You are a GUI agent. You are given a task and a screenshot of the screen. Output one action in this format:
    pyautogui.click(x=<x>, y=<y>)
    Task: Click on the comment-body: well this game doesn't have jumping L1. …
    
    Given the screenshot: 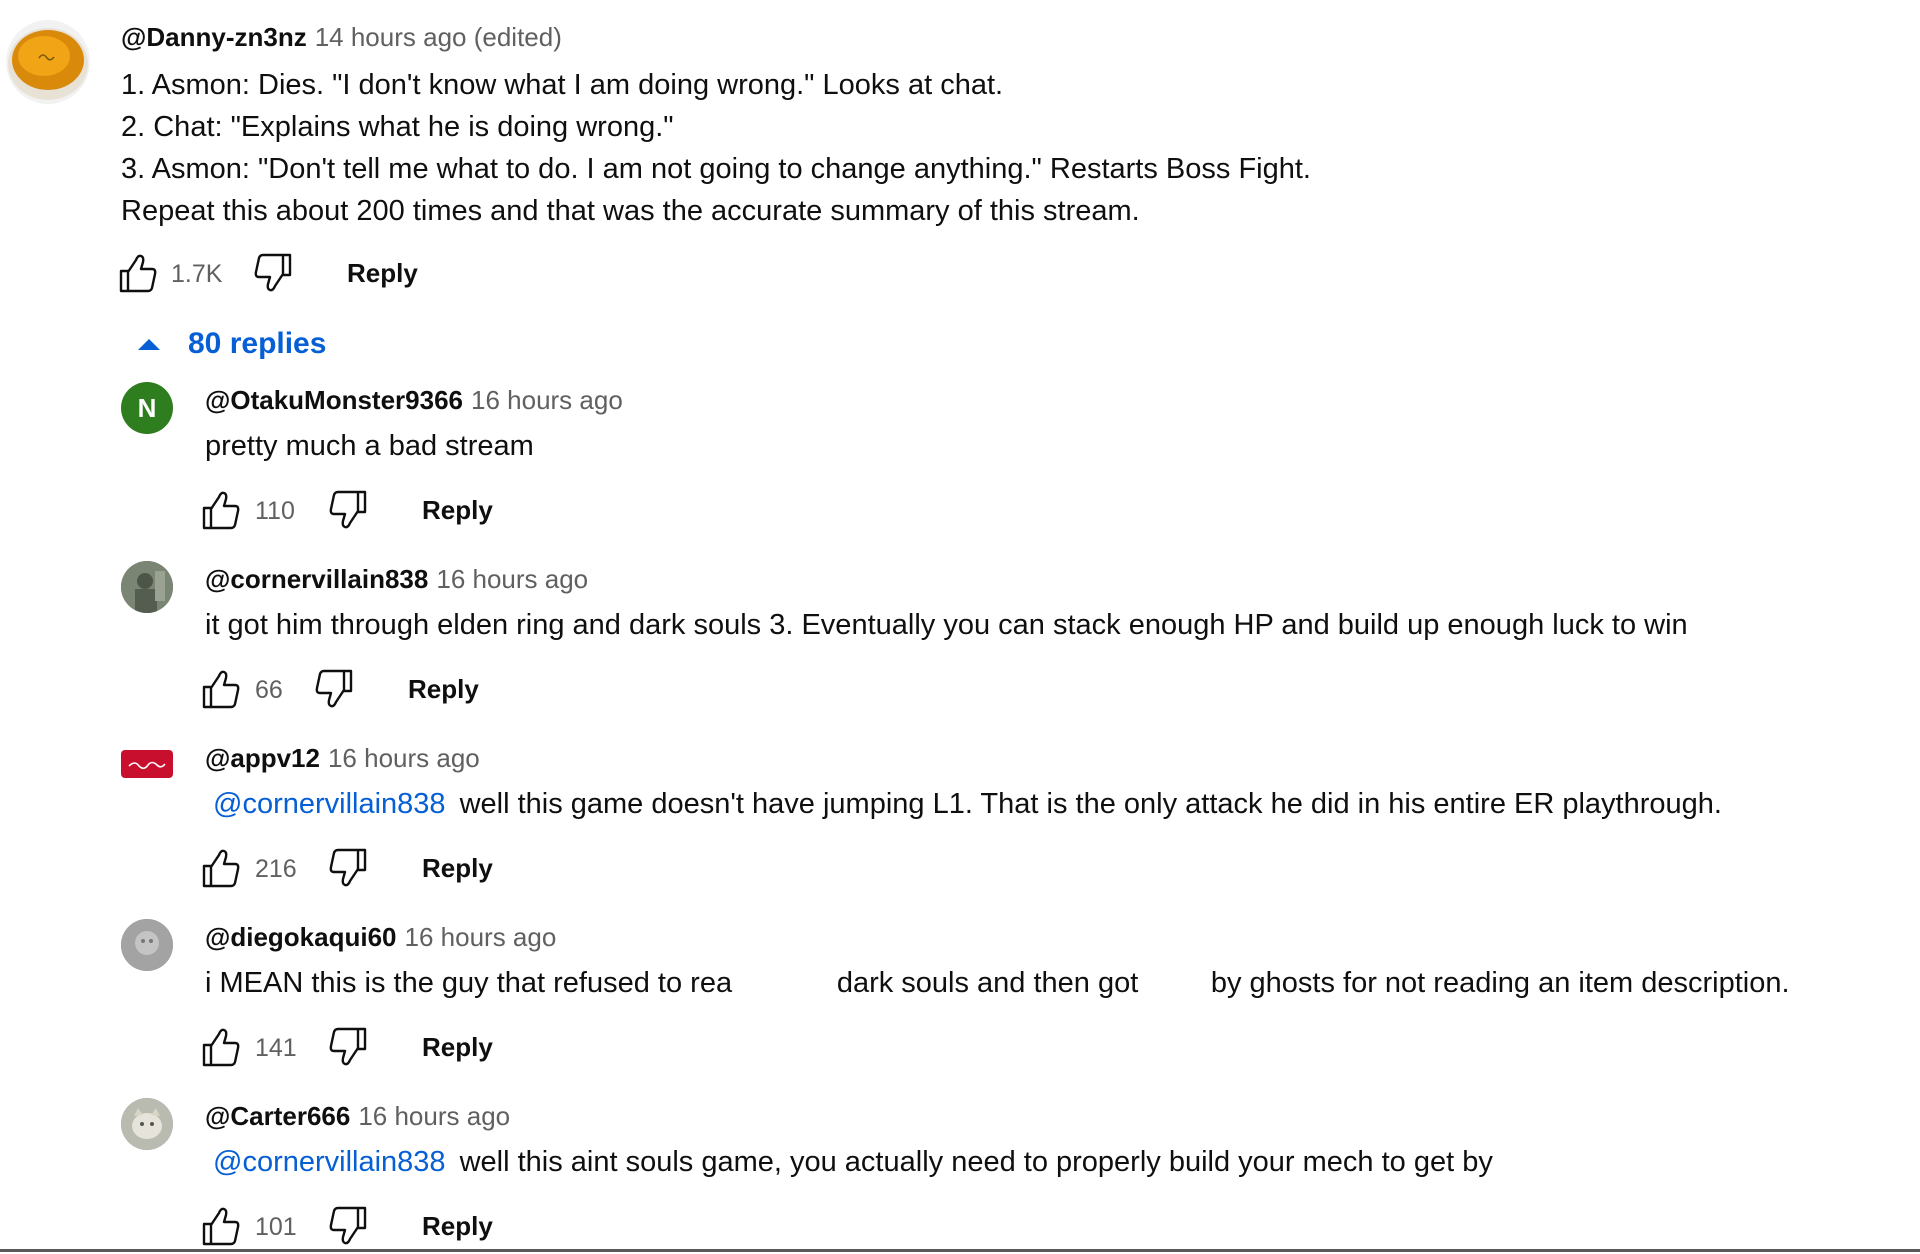 What is the action you would take?
    pyautogui.click(x=1090, y=804)
    